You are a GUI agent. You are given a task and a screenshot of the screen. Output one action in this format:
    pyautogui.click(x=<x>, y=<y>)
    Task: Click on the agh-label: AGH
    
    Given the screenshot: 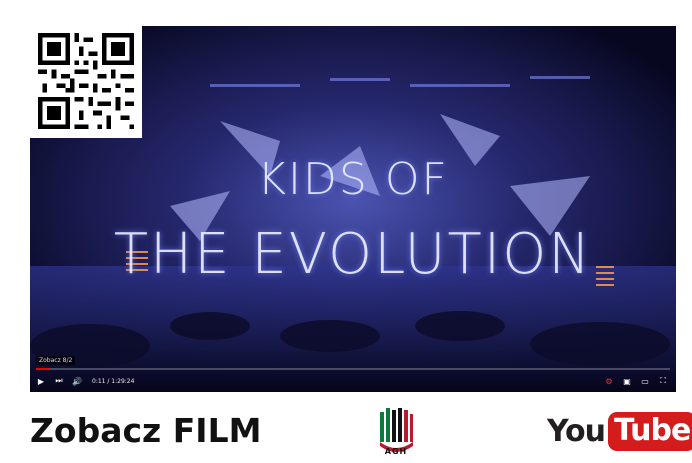 What is the action you would take?
    pyautogui.click(x=396, y=451)
    